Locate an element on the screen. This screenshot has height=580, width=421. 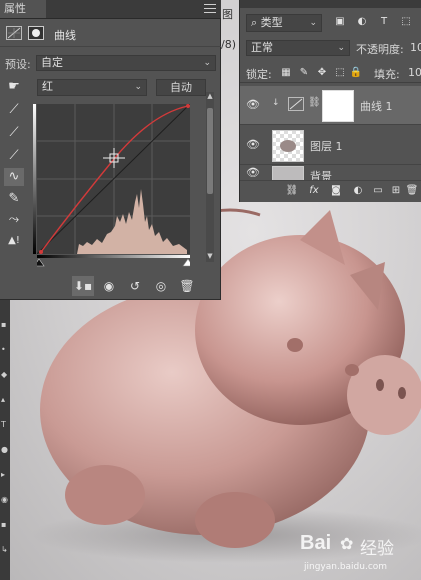
target-adjust-icon: ☛ is located at coordinates (14, 87).